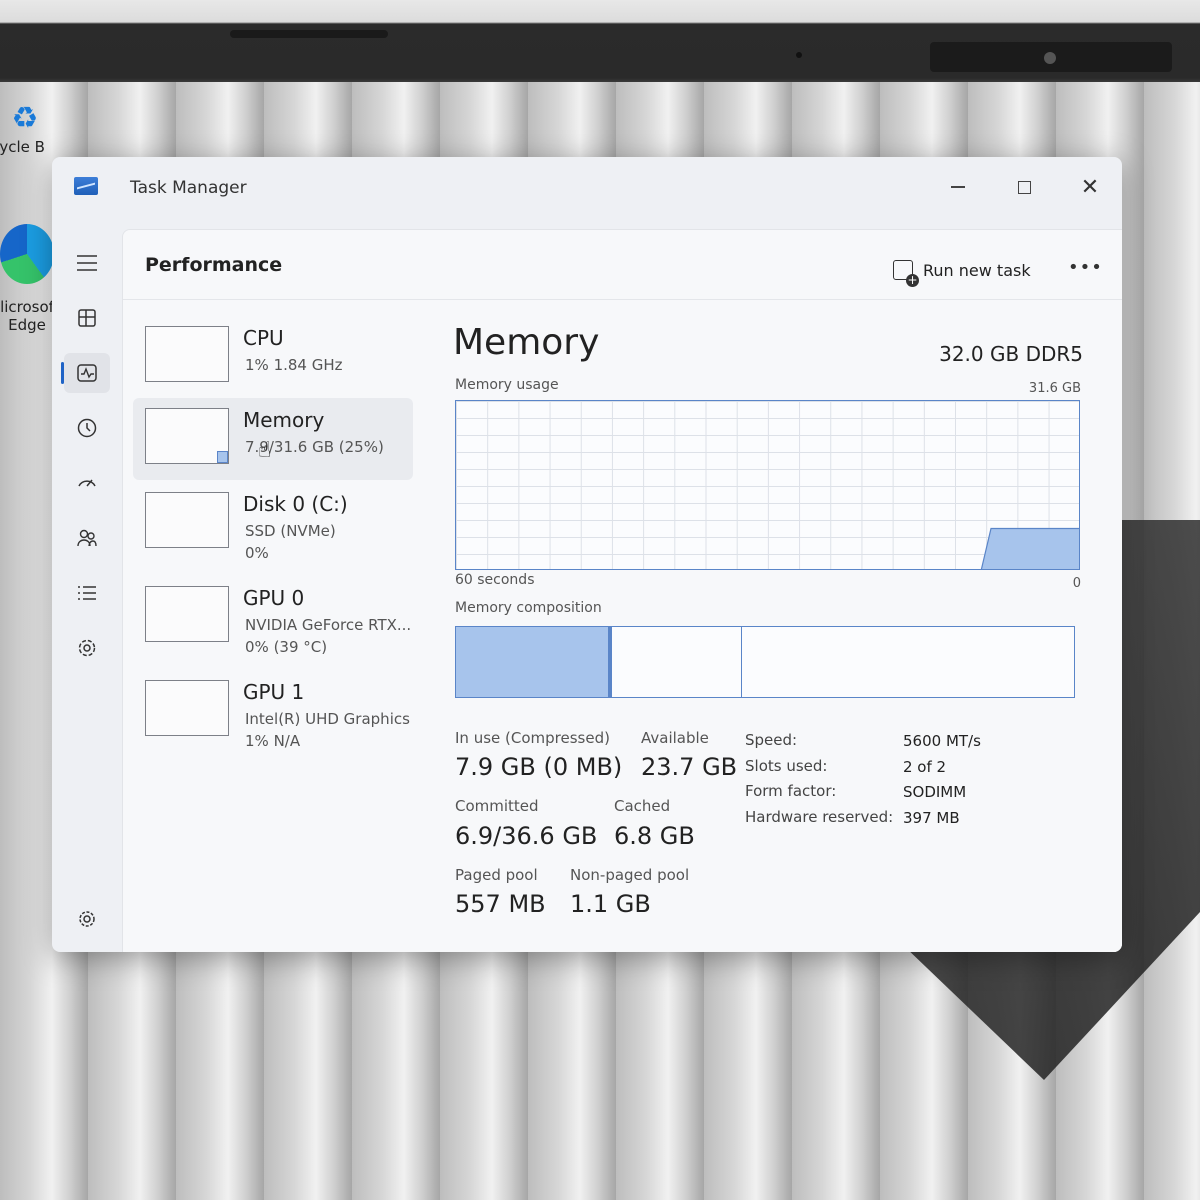 This screenshot has width=1200, height=1200. I want to click on nav-performance, so click(87, 373).